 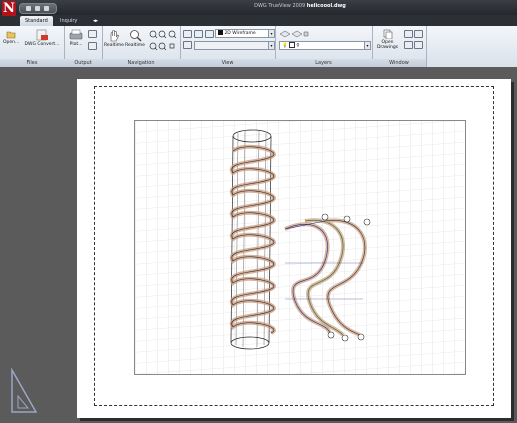 I want to click on tile-horizontal-icon, so click(x=418, y=34).